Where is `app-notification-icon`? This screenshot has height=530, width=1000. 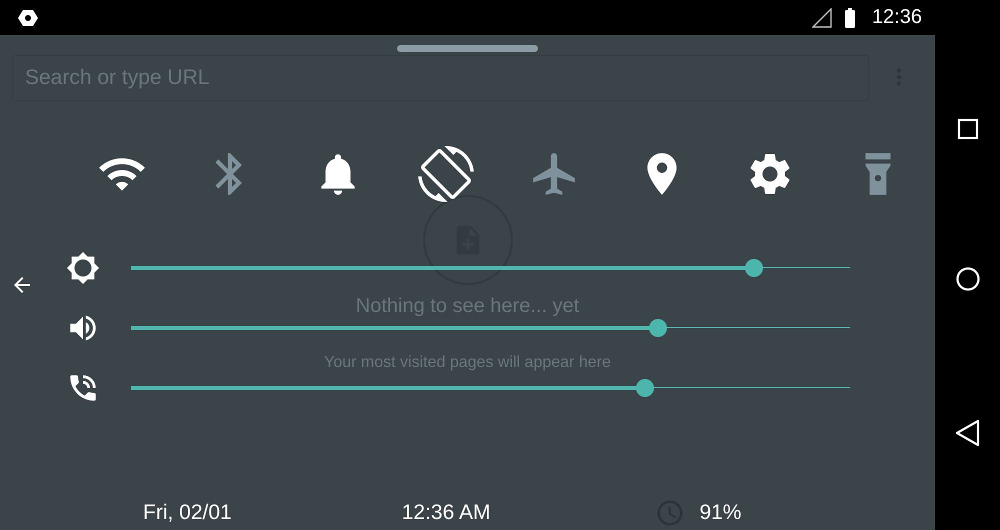 app-notification-icon is located at coordinates (28, 18).